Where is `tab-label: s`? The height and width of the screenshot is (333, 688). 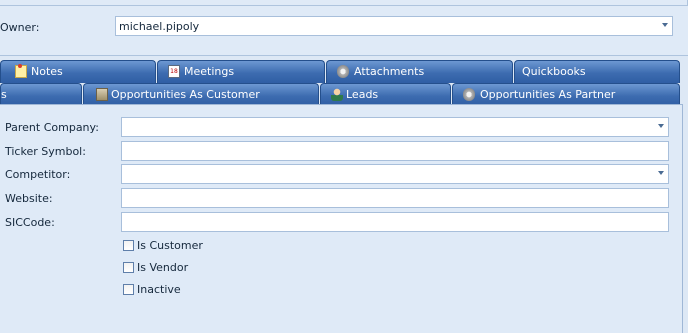 tab-label: s is located at coordinates (4, 94).